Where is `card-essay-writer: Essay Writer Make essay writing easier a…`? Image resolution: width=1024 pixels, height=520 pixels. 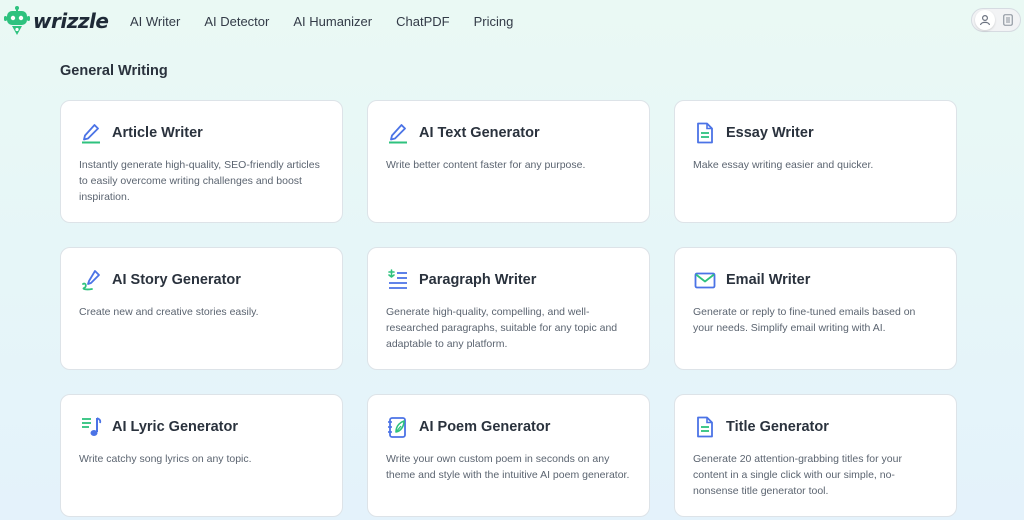 card-essay-writer: Essay Writer Make essay writing easier a… is located at coordinates (815, 161).